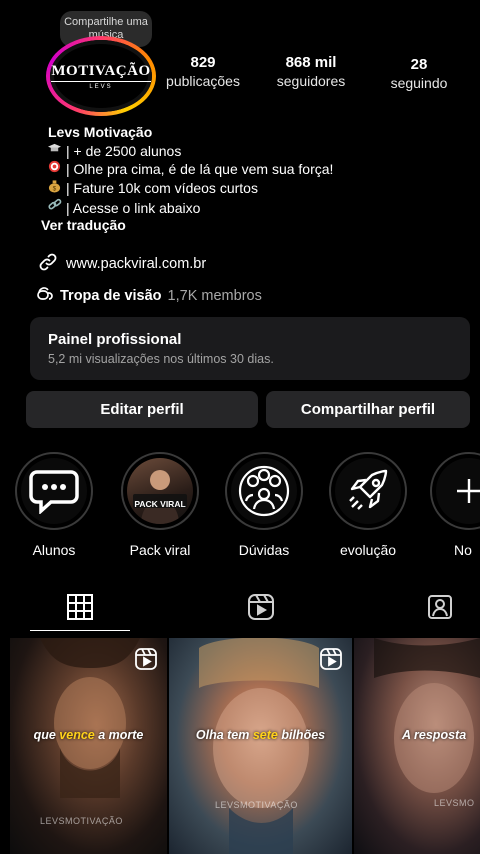  What do you see at coordinates (417, 746) in the screenshot?
I see `post-thumbnail: A resposta LEVSMO` at bounding box center [417, 746].